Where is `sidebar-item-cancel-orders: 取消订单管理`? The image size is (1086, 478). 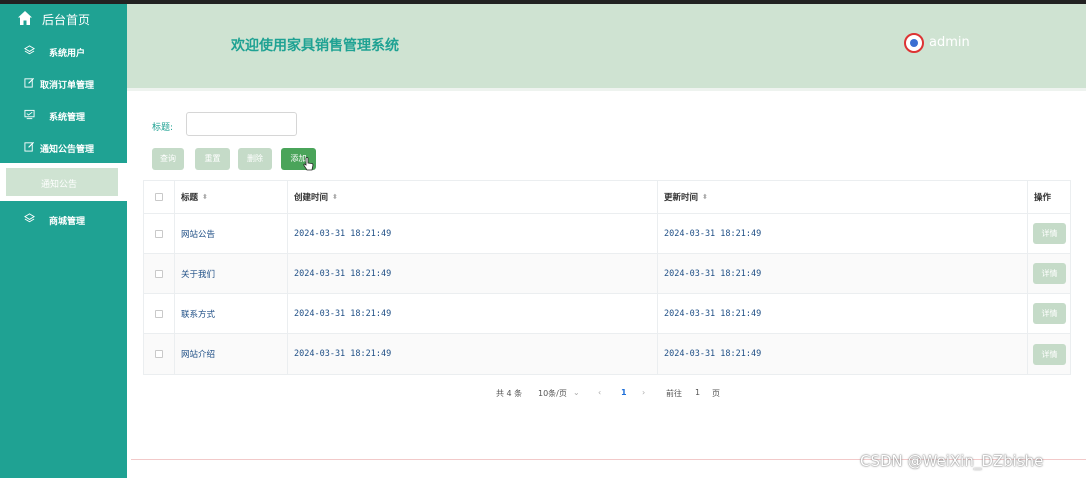 sidebar-item-cancel-orders: 取消订单管理 is located at coordinates (63, 84).